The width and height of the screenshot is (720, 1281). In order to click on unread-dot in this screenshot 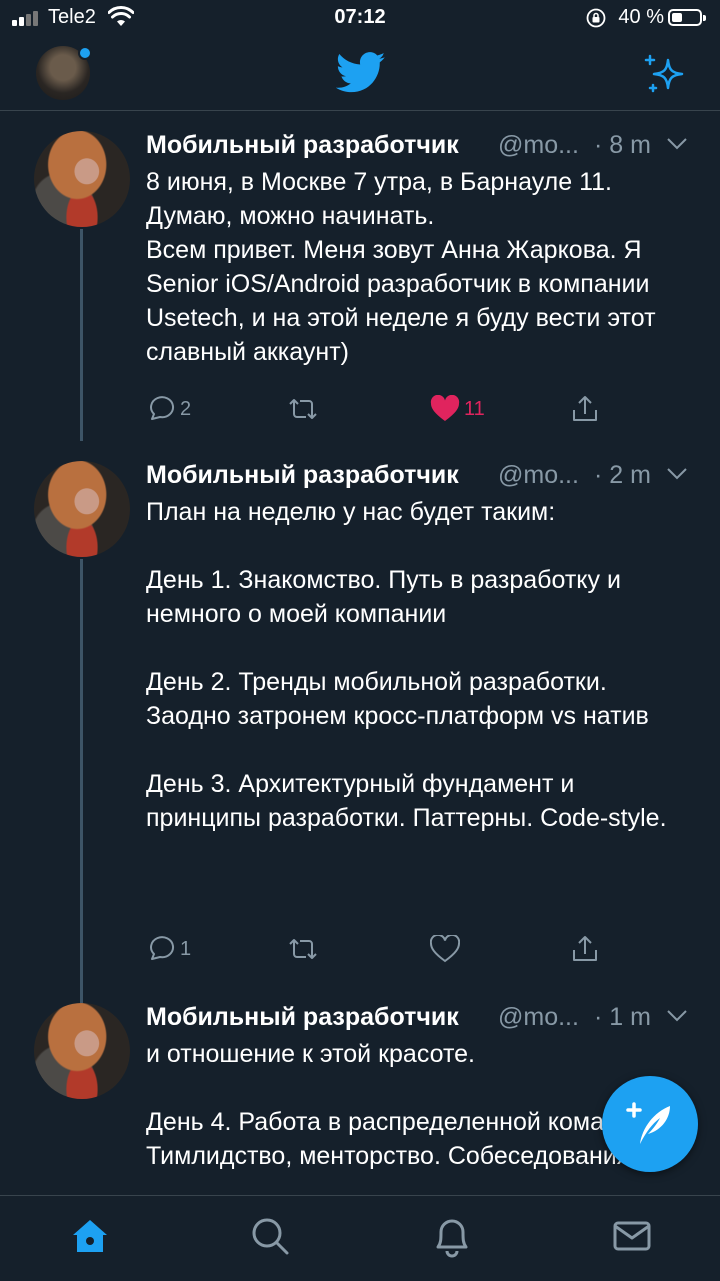, I will do `click(85, 53)`.